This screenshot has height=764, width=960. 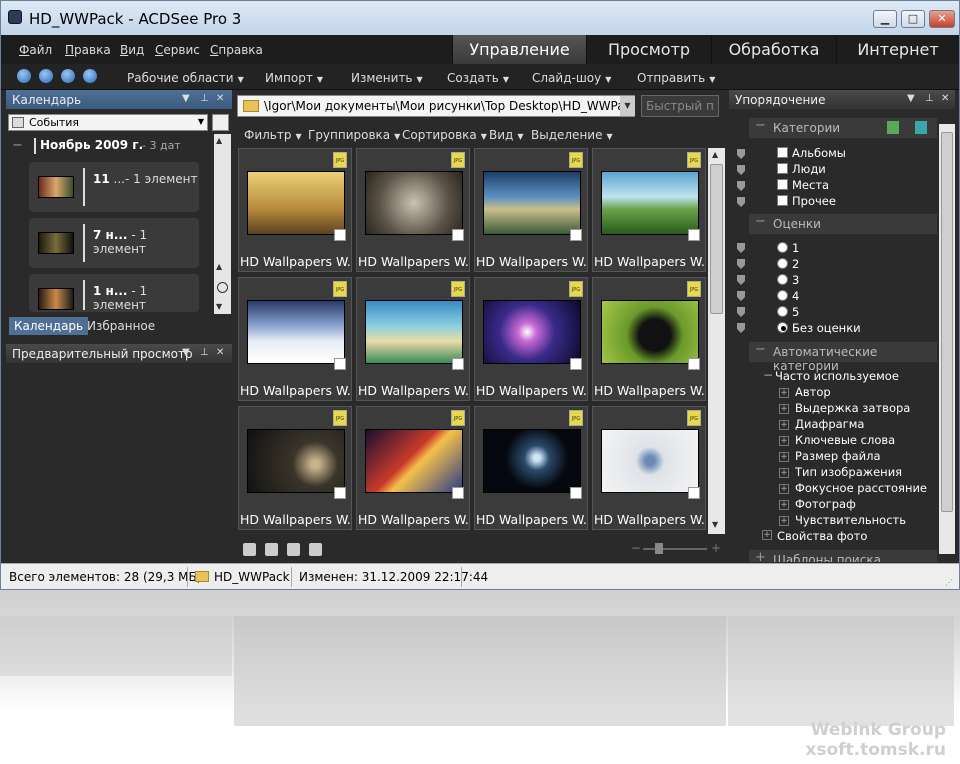 I want to click on import-icon, so click(x=249, y=549).